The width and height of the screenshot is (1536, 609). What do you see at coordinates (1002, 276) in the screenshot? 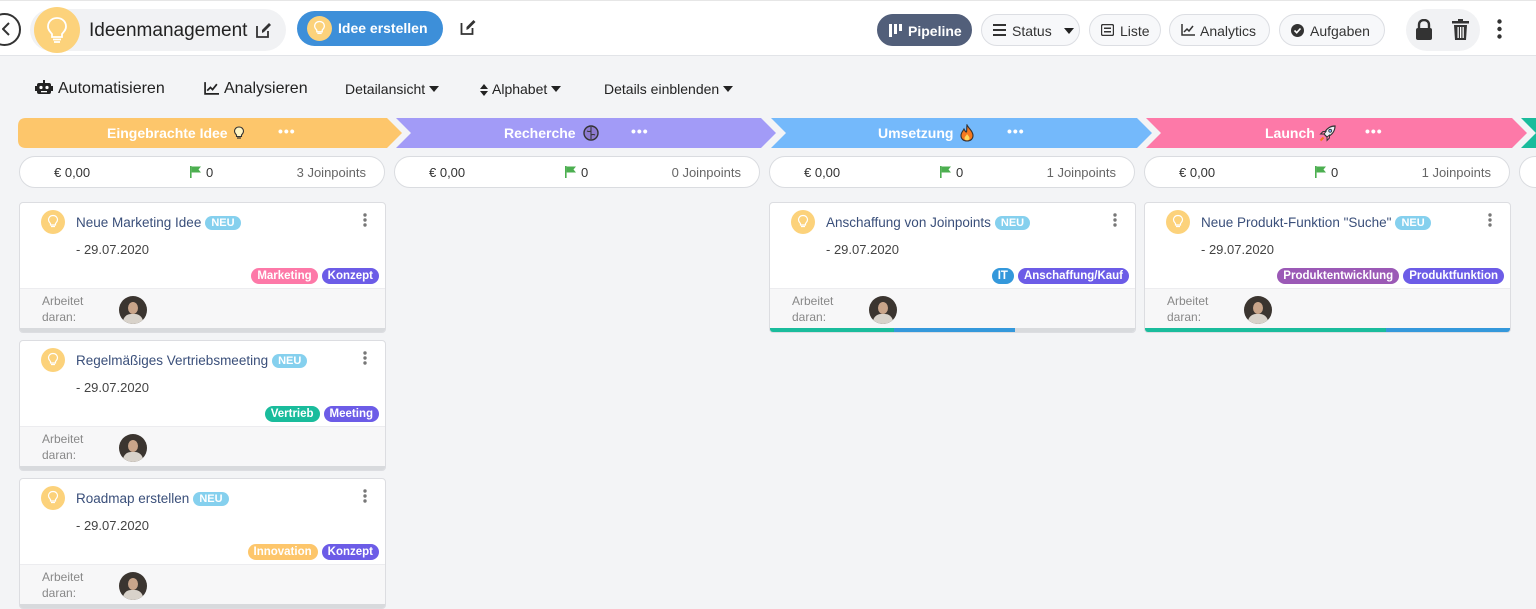
I see `tag-label: IT` at bounding box center [1002, 276].